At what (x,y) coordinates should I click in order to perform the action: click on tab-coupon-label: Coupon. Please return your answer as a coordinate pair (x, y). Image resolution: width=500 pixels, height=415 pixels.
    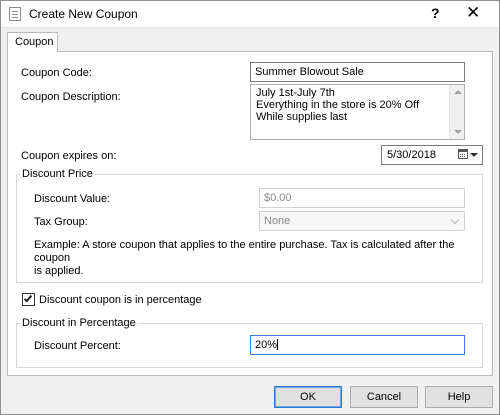
    Looking at the image, I should click on (34, 42).